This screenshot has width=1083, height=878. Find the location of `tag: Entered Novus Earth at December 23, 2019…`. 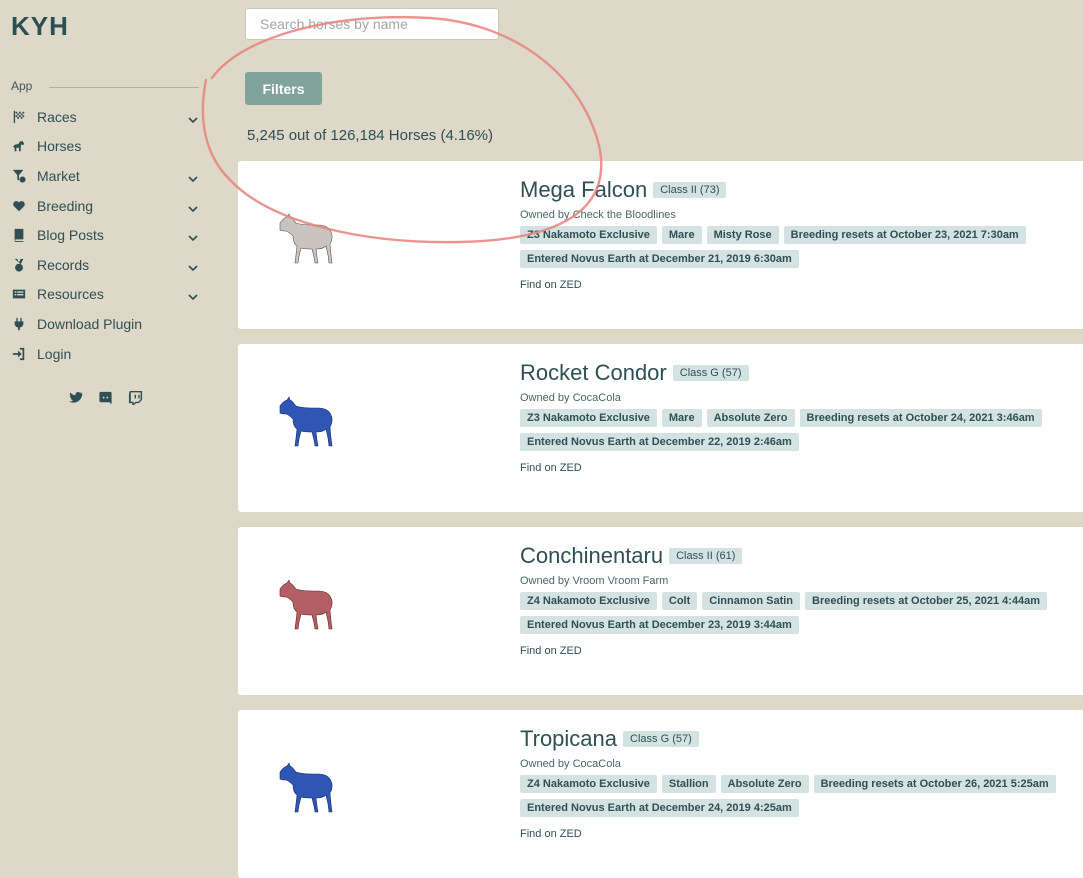

tag: Entered Novus Earth at December 23, 2019… is located at coordinates (659, 625).